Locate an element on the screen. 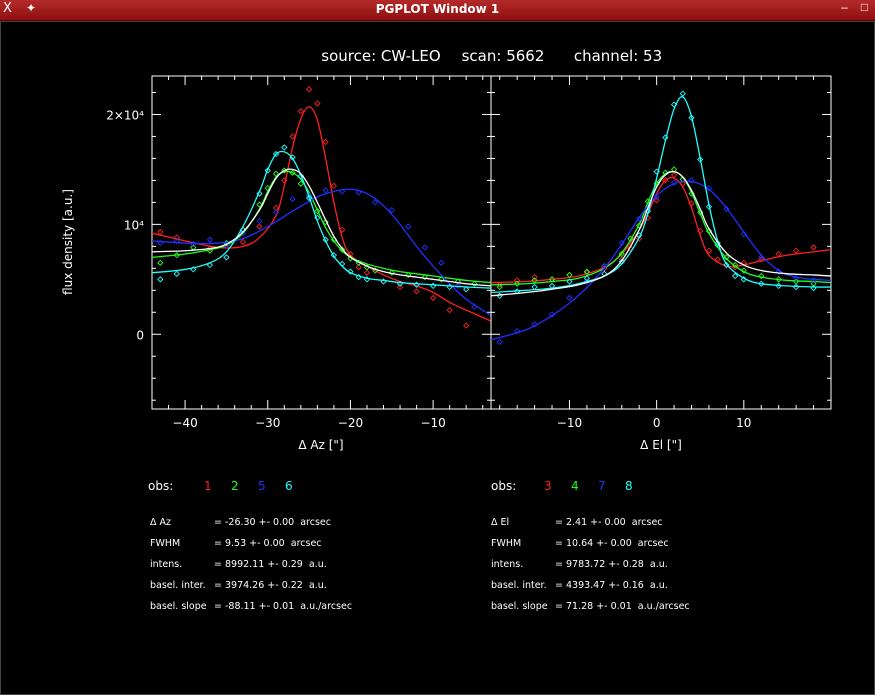 This screenshot has height=695, width=875. y-tick-label: 2×10⁴ is located at coordinates (125, 115).